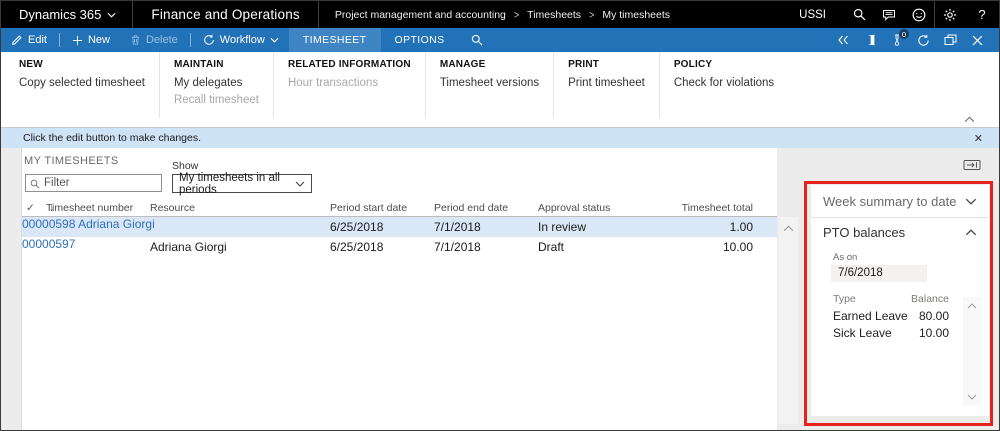 Image resolution: width=1000 pixels, height=431 pixels. Describe the element at coordinates (717, 208) in the screenshot. I see `column-timesheet-total: Timesheet total` at that location.